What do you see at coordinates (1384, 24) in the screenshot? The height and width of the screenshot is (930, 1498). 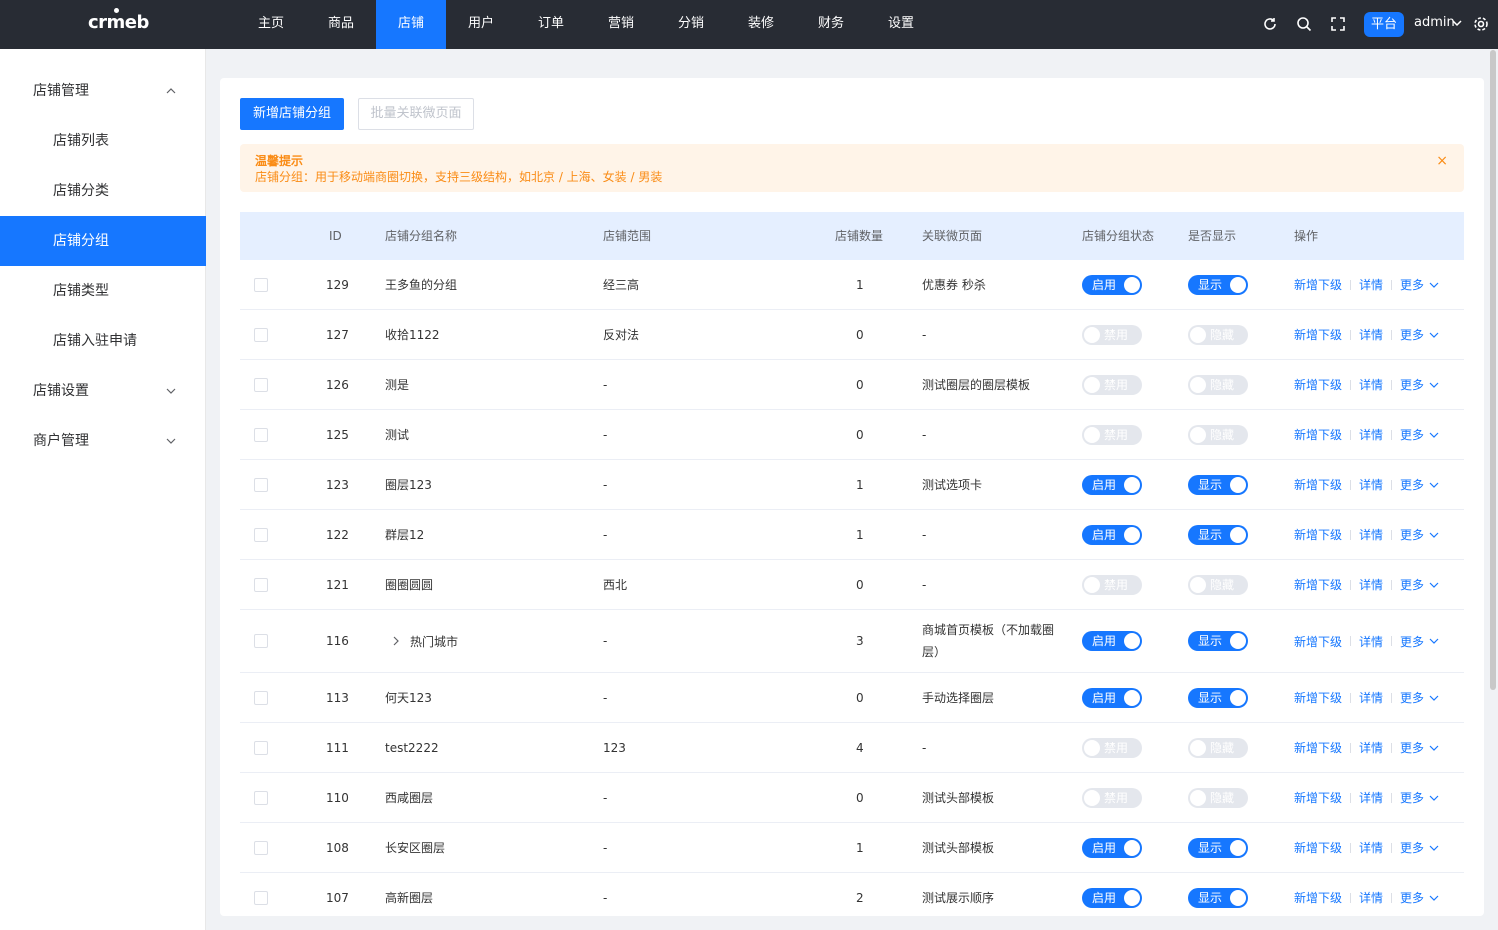 I see `platform-button: 平台` at bounding box center [1384, 24].